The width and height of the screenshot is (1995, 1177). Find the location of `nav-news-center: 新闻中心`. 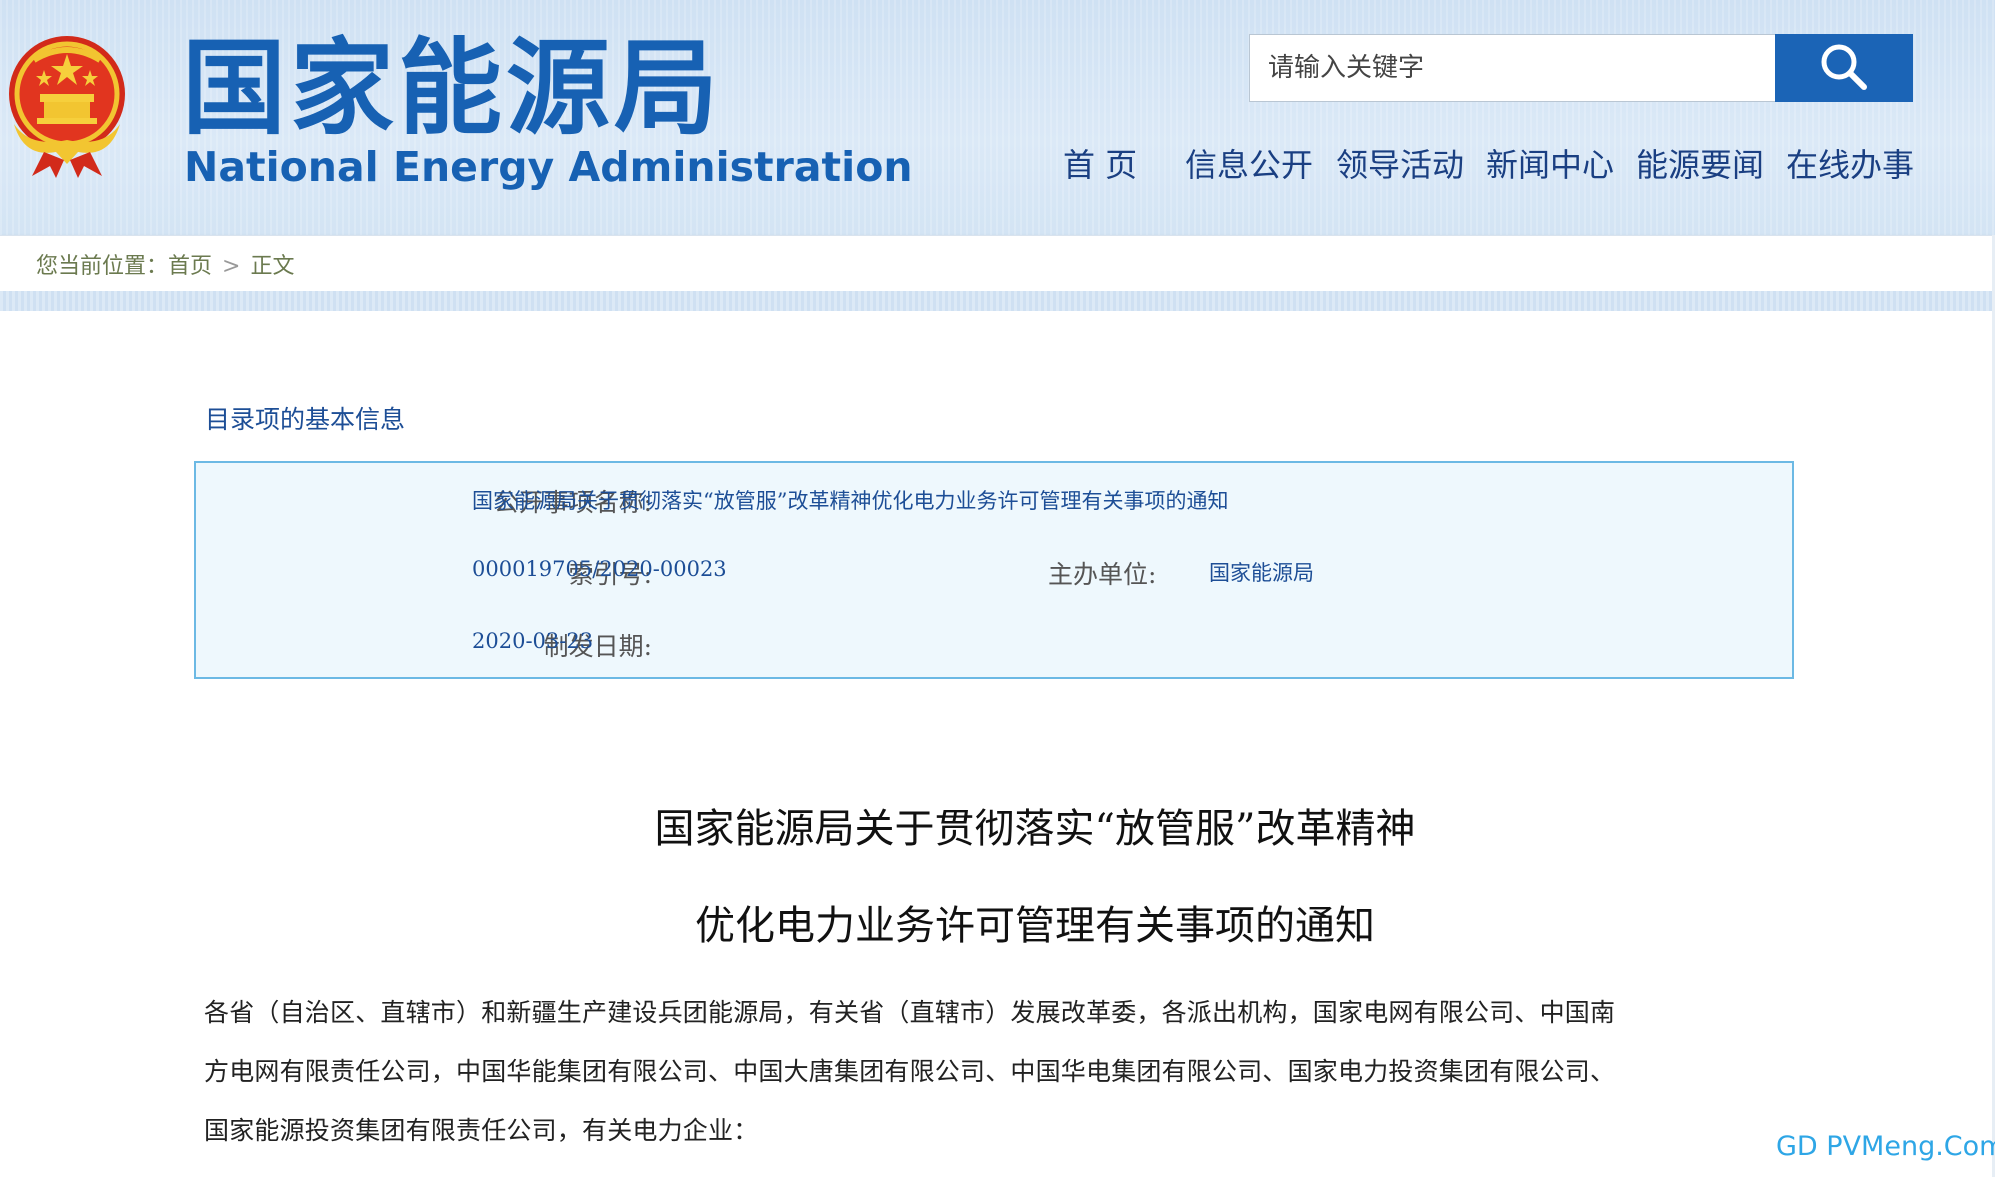

nav-news-center: 新闻中心 is located at coordinates (1550, 163).